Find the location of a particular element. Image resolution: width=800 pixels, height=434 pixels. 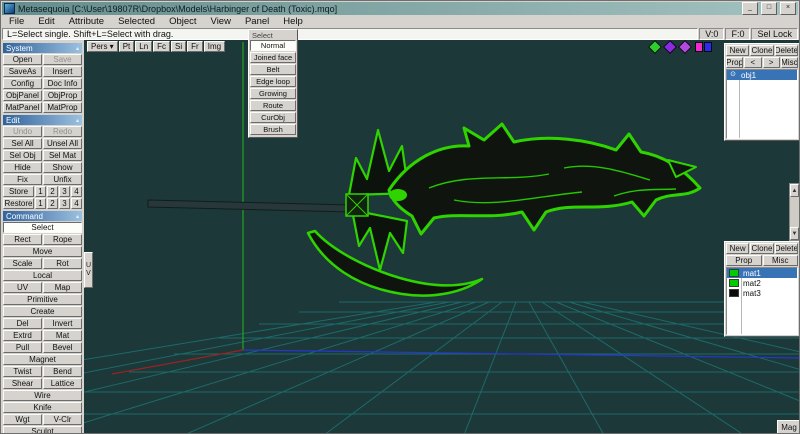

menu-selected: Selected is located at coordinates (136, 21).